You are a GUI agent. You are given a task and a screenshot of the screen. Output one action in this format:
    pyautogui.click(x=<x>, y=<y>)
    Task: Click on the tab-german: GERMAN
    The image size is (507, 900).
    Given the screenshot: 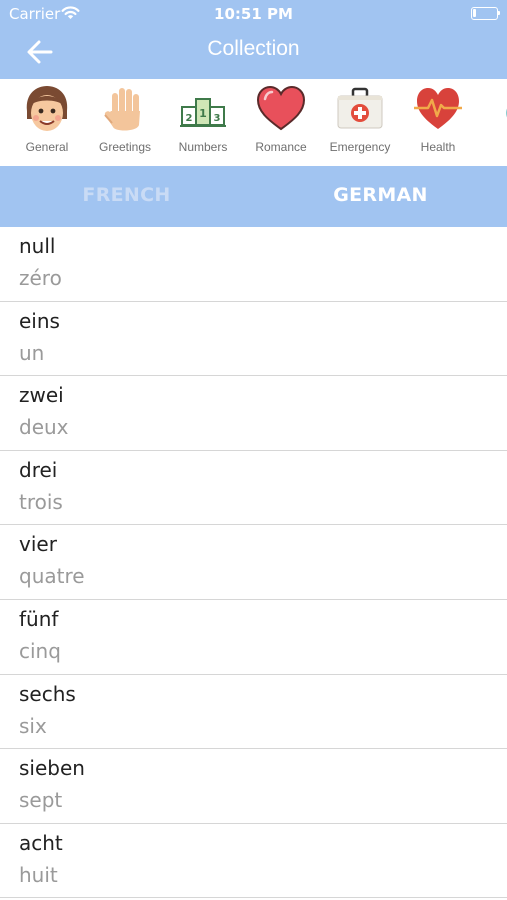 What is the action you would take?
    pyautogui.click(x=380, y=196)
    